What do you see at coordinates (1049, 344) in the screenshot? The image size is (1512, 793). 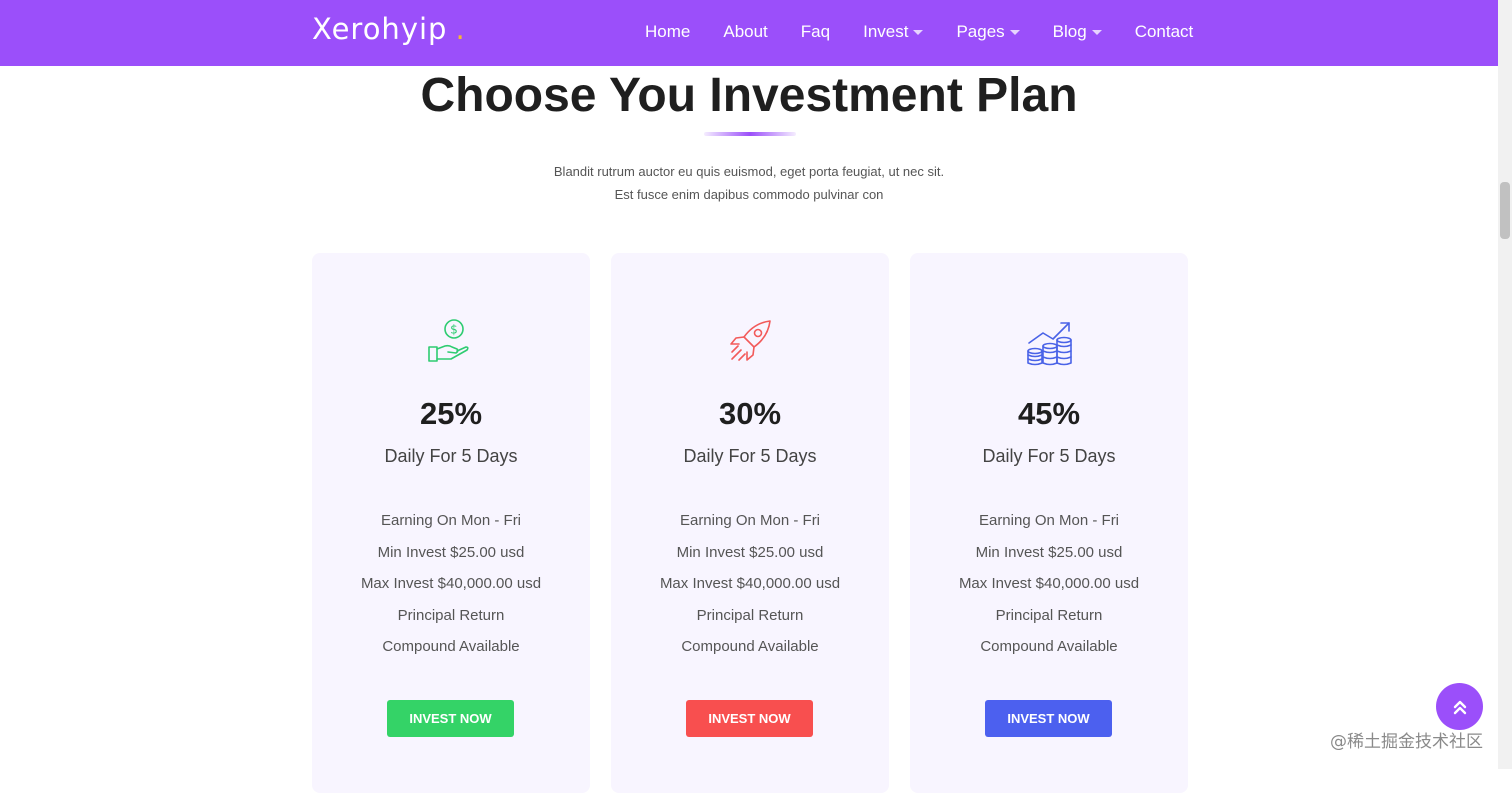 I see `coins-growth-icon` at bounding box center [1049, 344].